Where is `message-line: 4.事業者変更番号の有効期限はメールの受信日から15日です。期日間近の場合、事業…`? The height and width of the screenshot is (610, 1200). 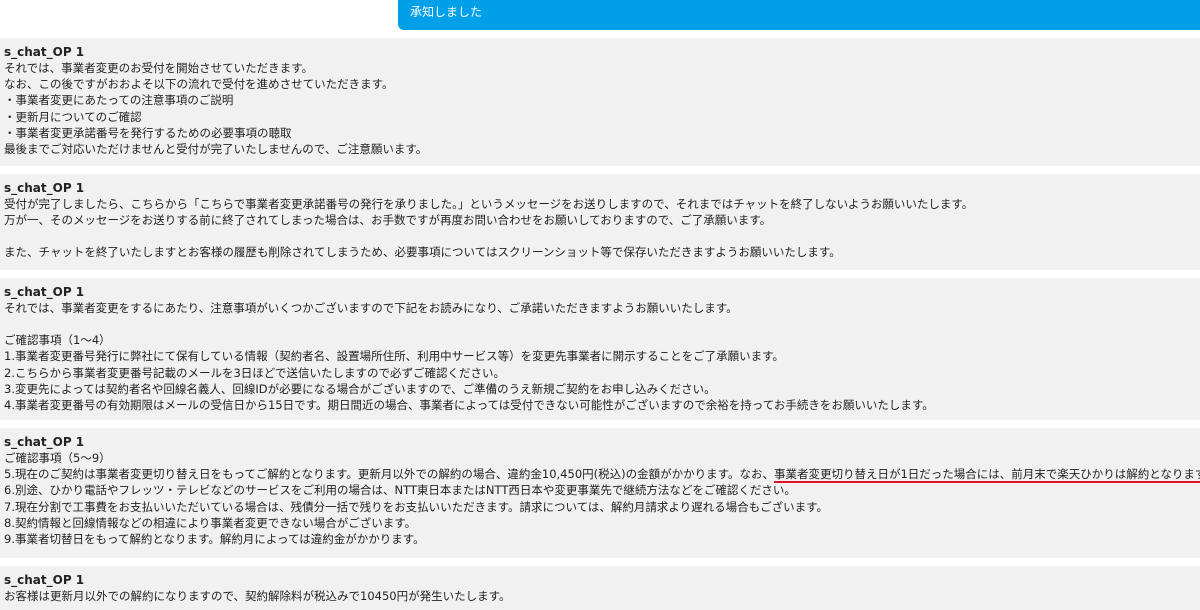 message-line: 4.事業者変更番号の有効期限はメールの受信日から15日です。期日間近の場合、事業… is located at coordinates (469, 405).